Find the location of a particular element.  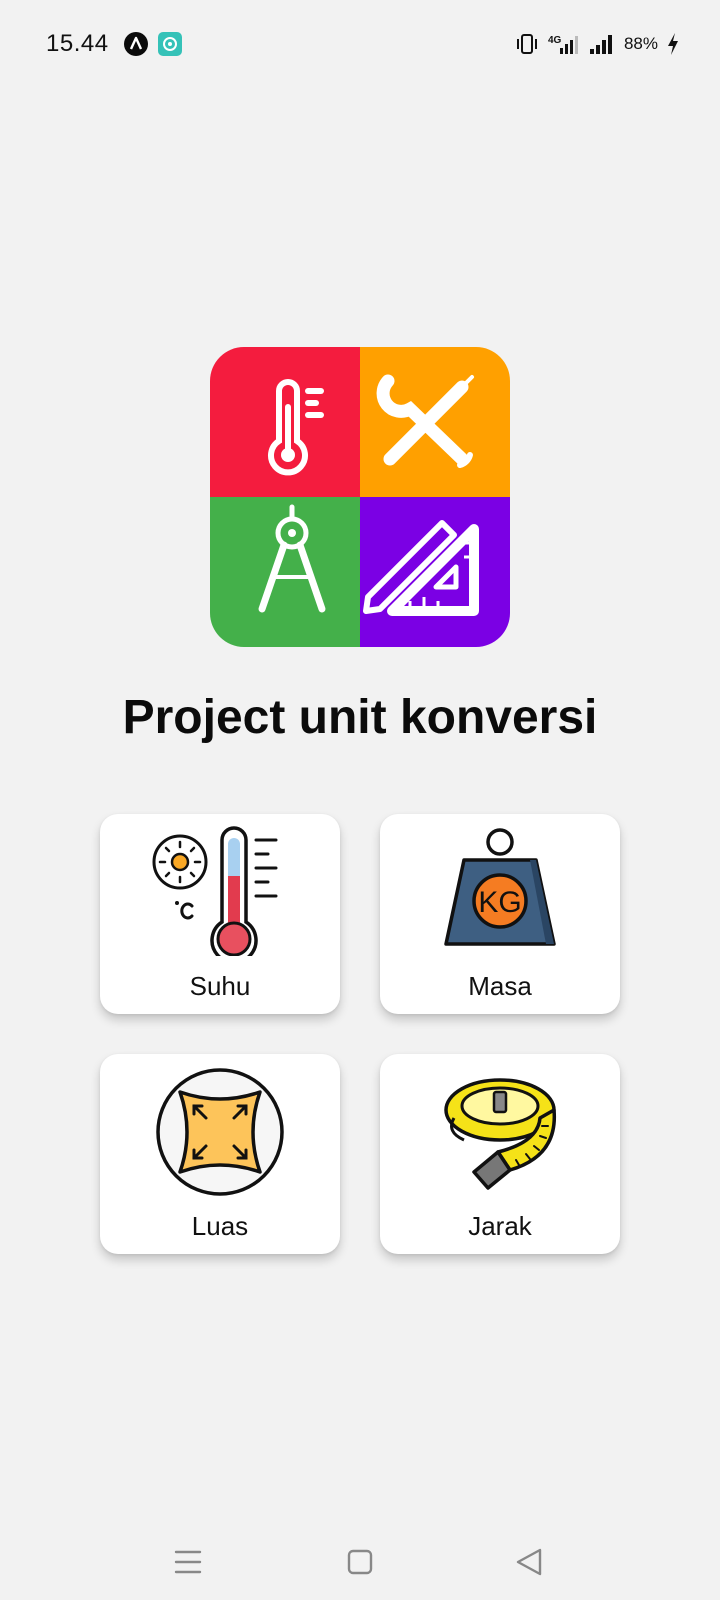

vibrate-icon is located at coordinates (526, 44).